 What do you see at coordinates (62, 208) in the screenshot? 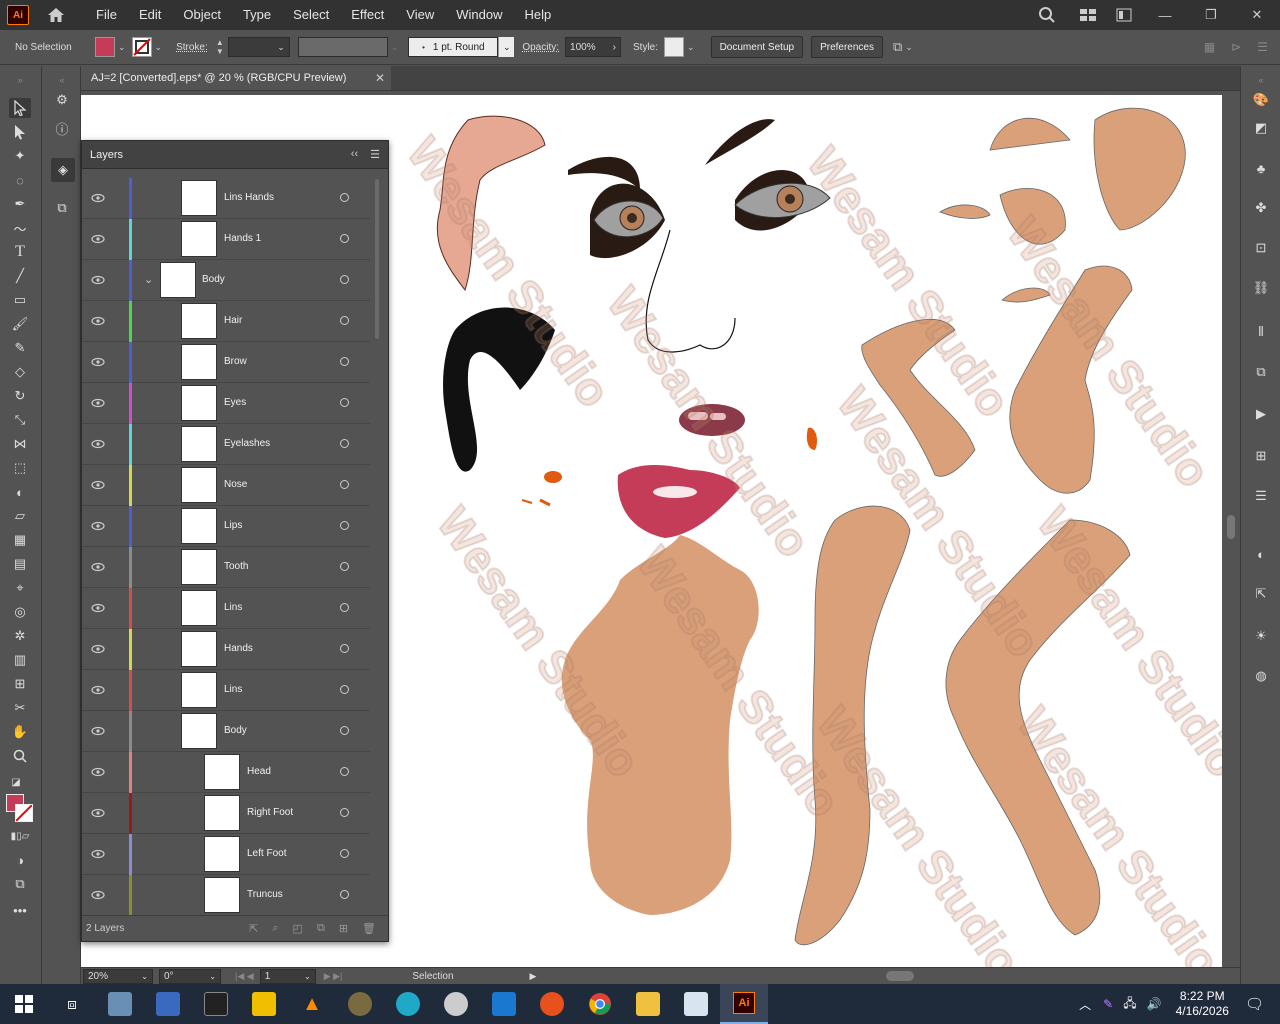
I see `artboards-icon: ⧉` at bounding box center [62, 208].